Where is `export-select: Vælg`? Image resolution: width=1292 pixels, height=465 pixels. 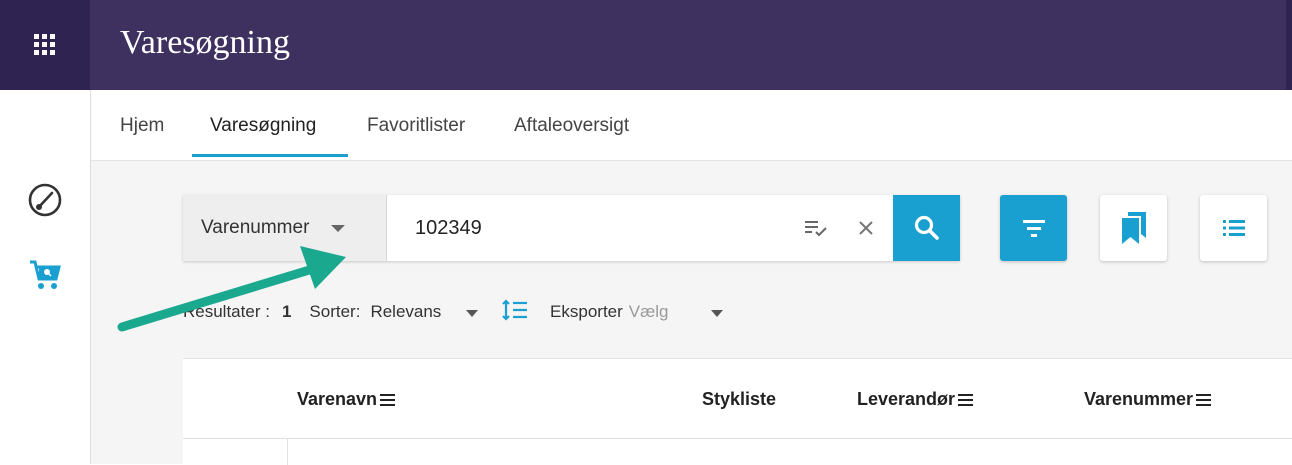
export-select: Vælg is located at coordinates (676, 312).